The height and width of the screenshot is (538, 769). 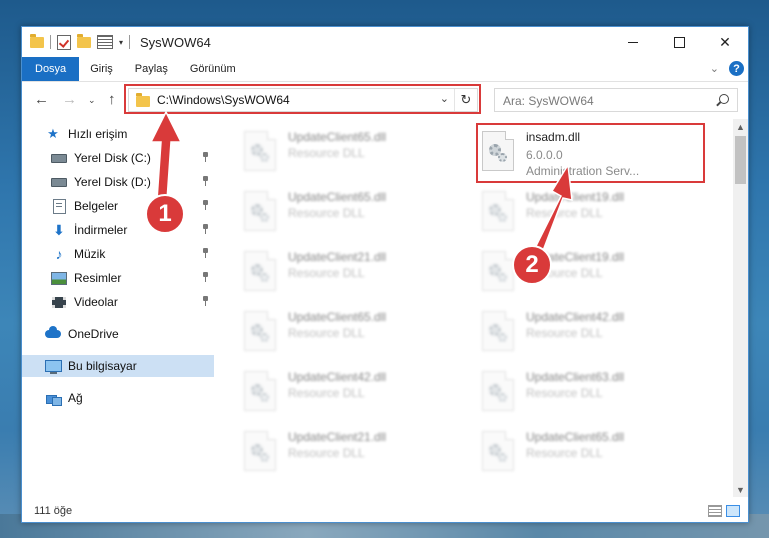 I want to click on close-button: ✕, so click(x=725, y=42).